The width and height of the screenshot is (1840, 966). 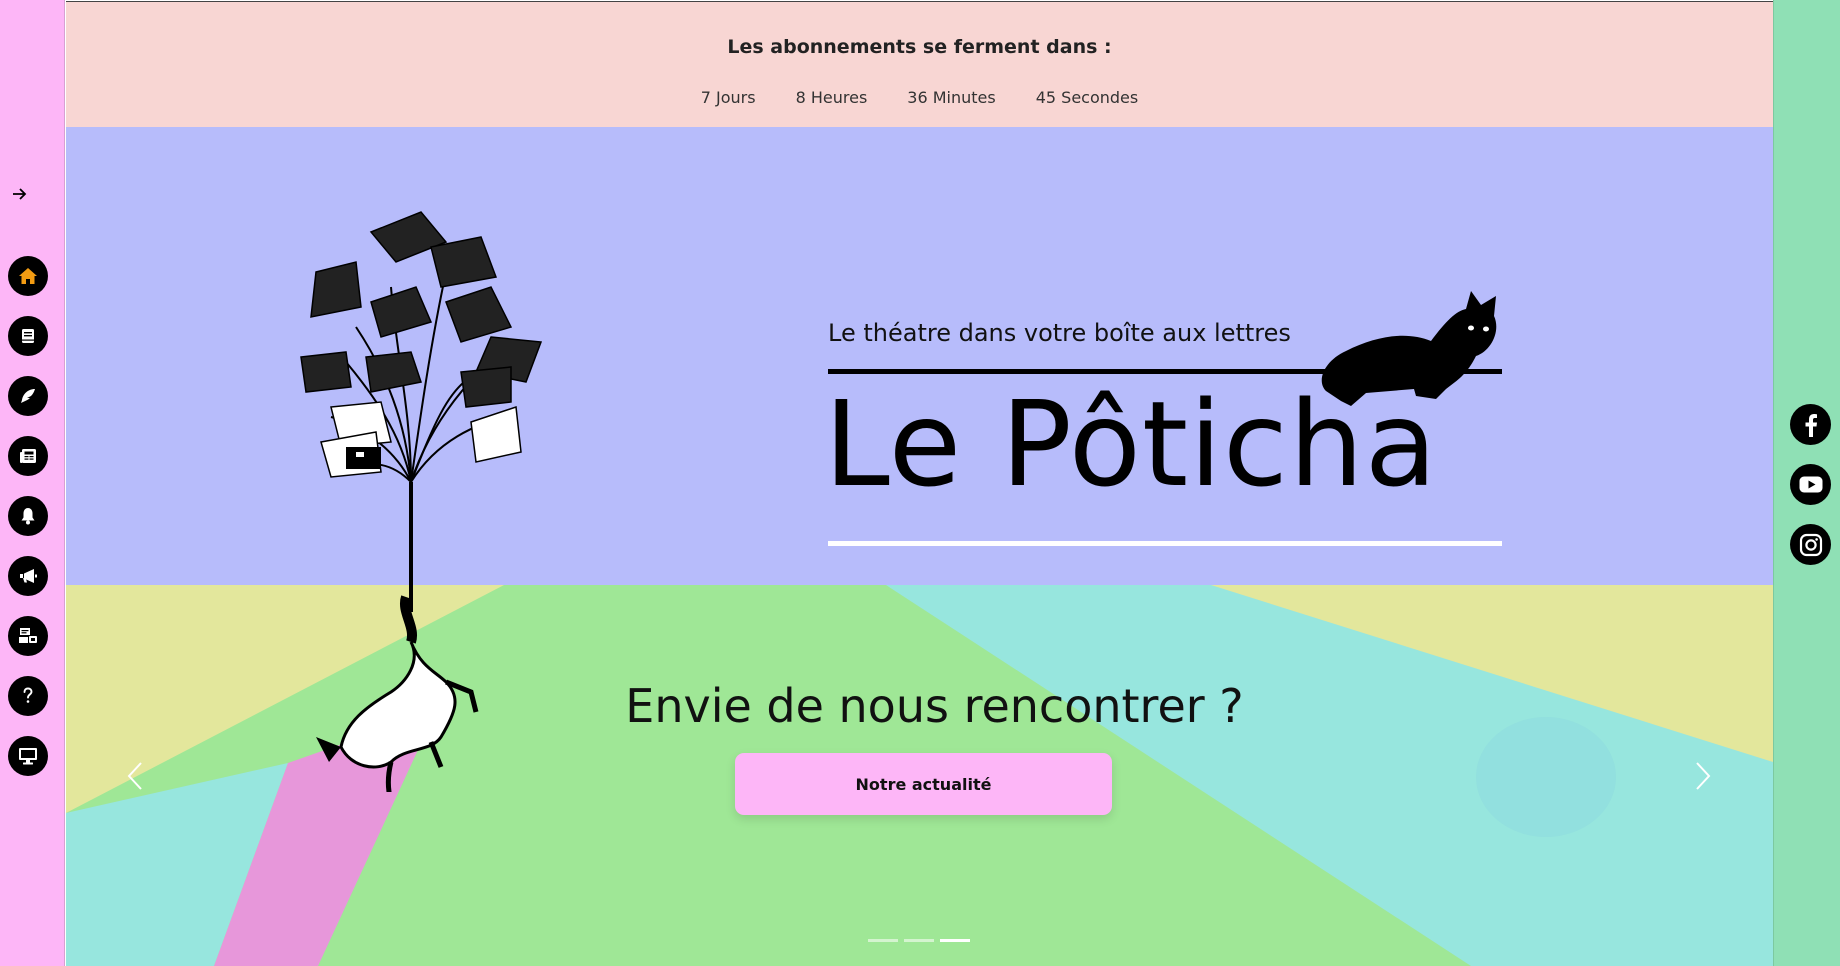 I want to click on youtube-link, so click(x=1810, y=484).